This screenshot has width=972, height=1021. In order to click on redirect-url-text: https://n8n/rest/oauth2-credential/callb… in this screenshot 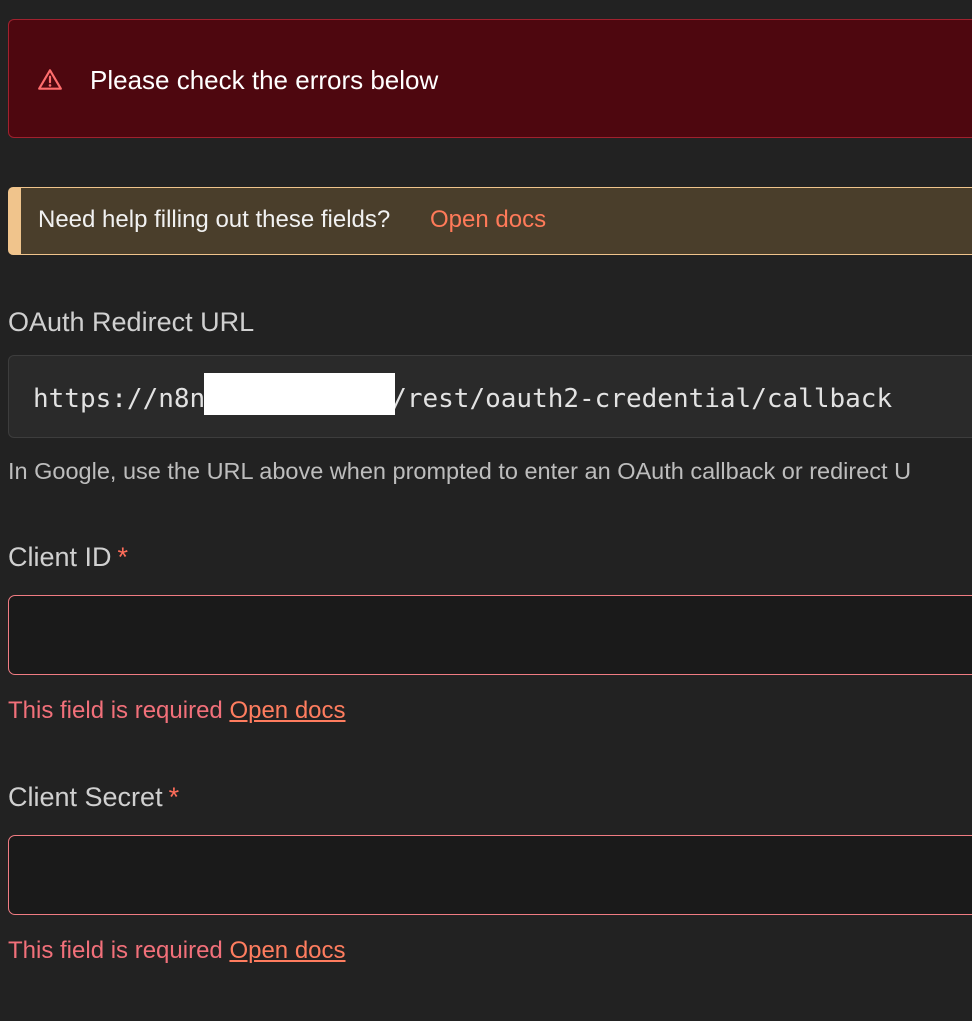, I will do `click(462, 399)`.